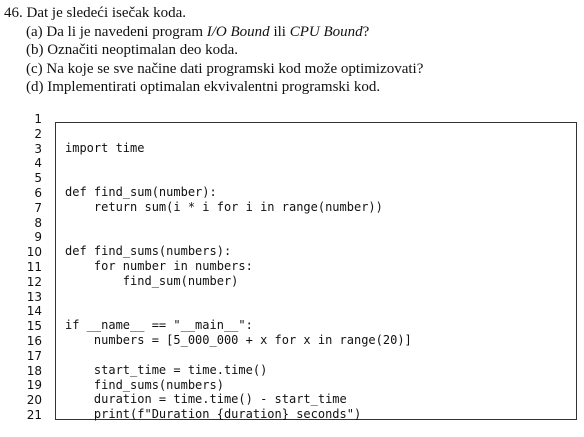 Image resolution: width=584 pixels, height=437 pixels. I want to click on sub-question-text-mid: ili, so click(279, 31).